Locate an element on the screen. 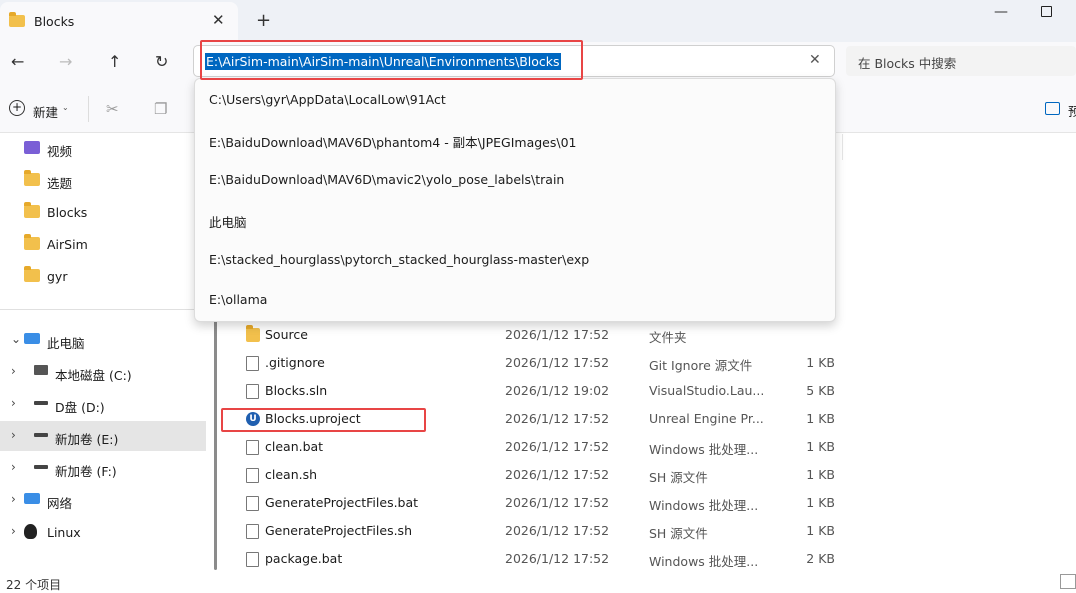 This screenshot has height=593, width=1076. file-name: Source is located at coordinates (286, 334).